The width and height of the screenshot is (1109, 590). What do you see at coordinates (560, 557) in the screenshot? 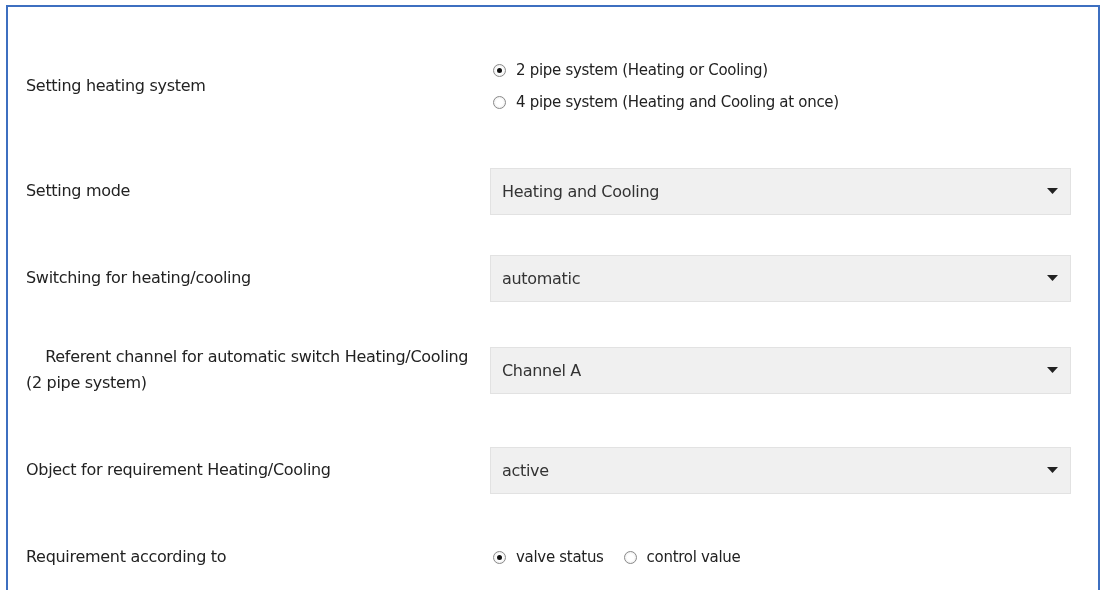
I see `radio-label: valve status` at bounding box center [560, 557].